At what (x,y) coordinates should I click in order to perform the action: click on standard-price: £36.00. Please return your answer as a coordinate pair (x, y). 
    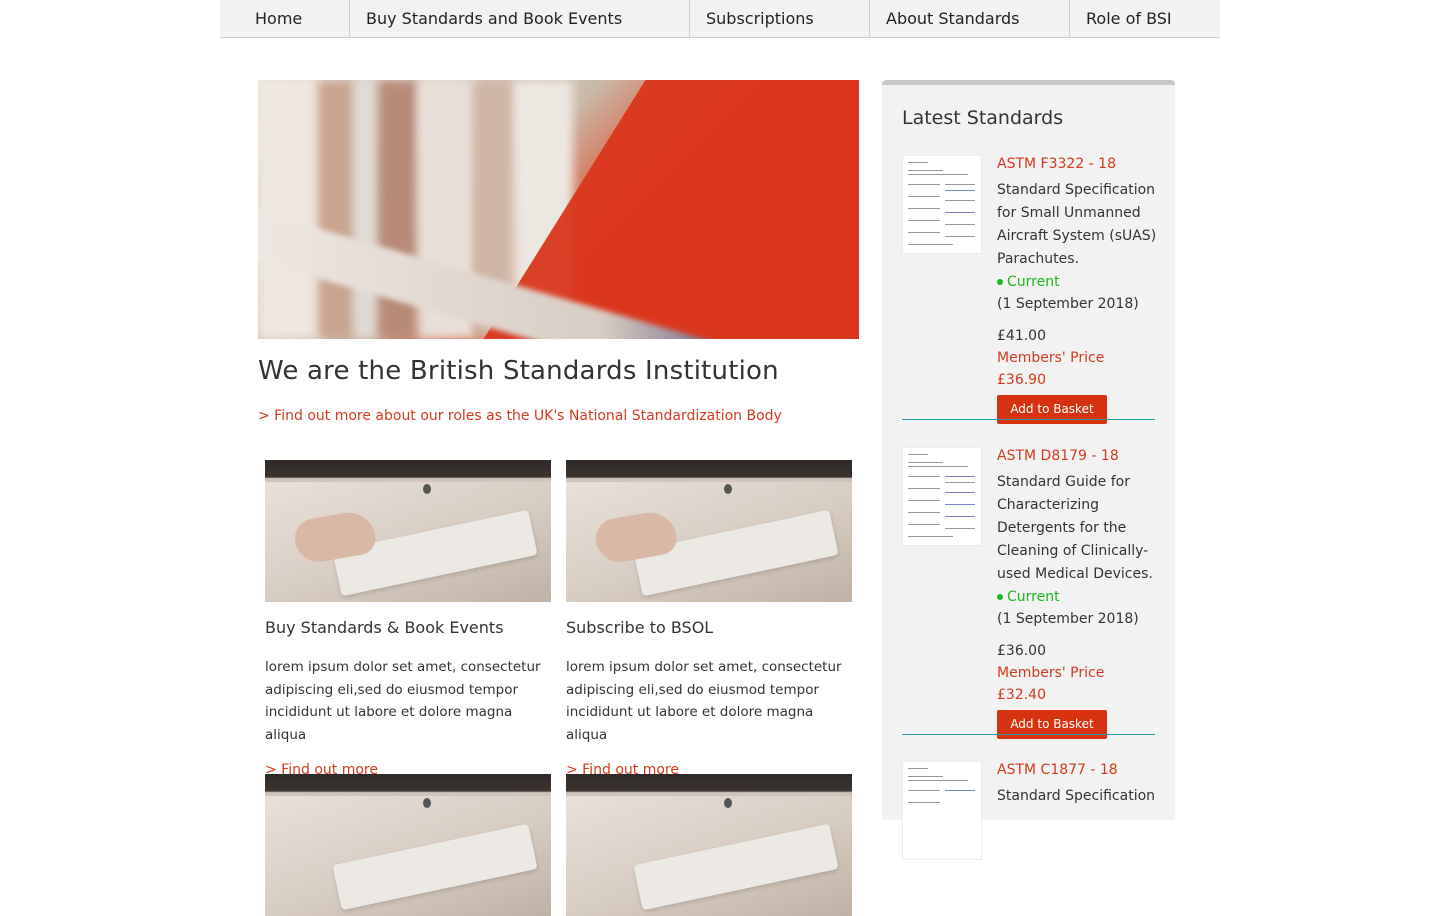
    Looking at the image, I should click on (1021, 651).